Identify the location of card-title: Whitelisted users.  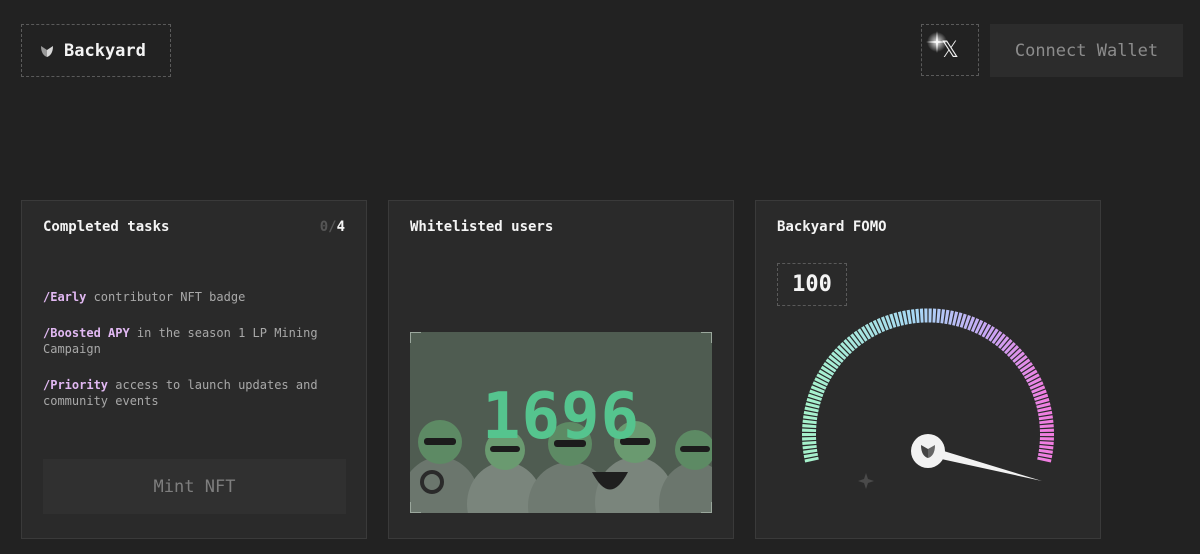
(482, 227).